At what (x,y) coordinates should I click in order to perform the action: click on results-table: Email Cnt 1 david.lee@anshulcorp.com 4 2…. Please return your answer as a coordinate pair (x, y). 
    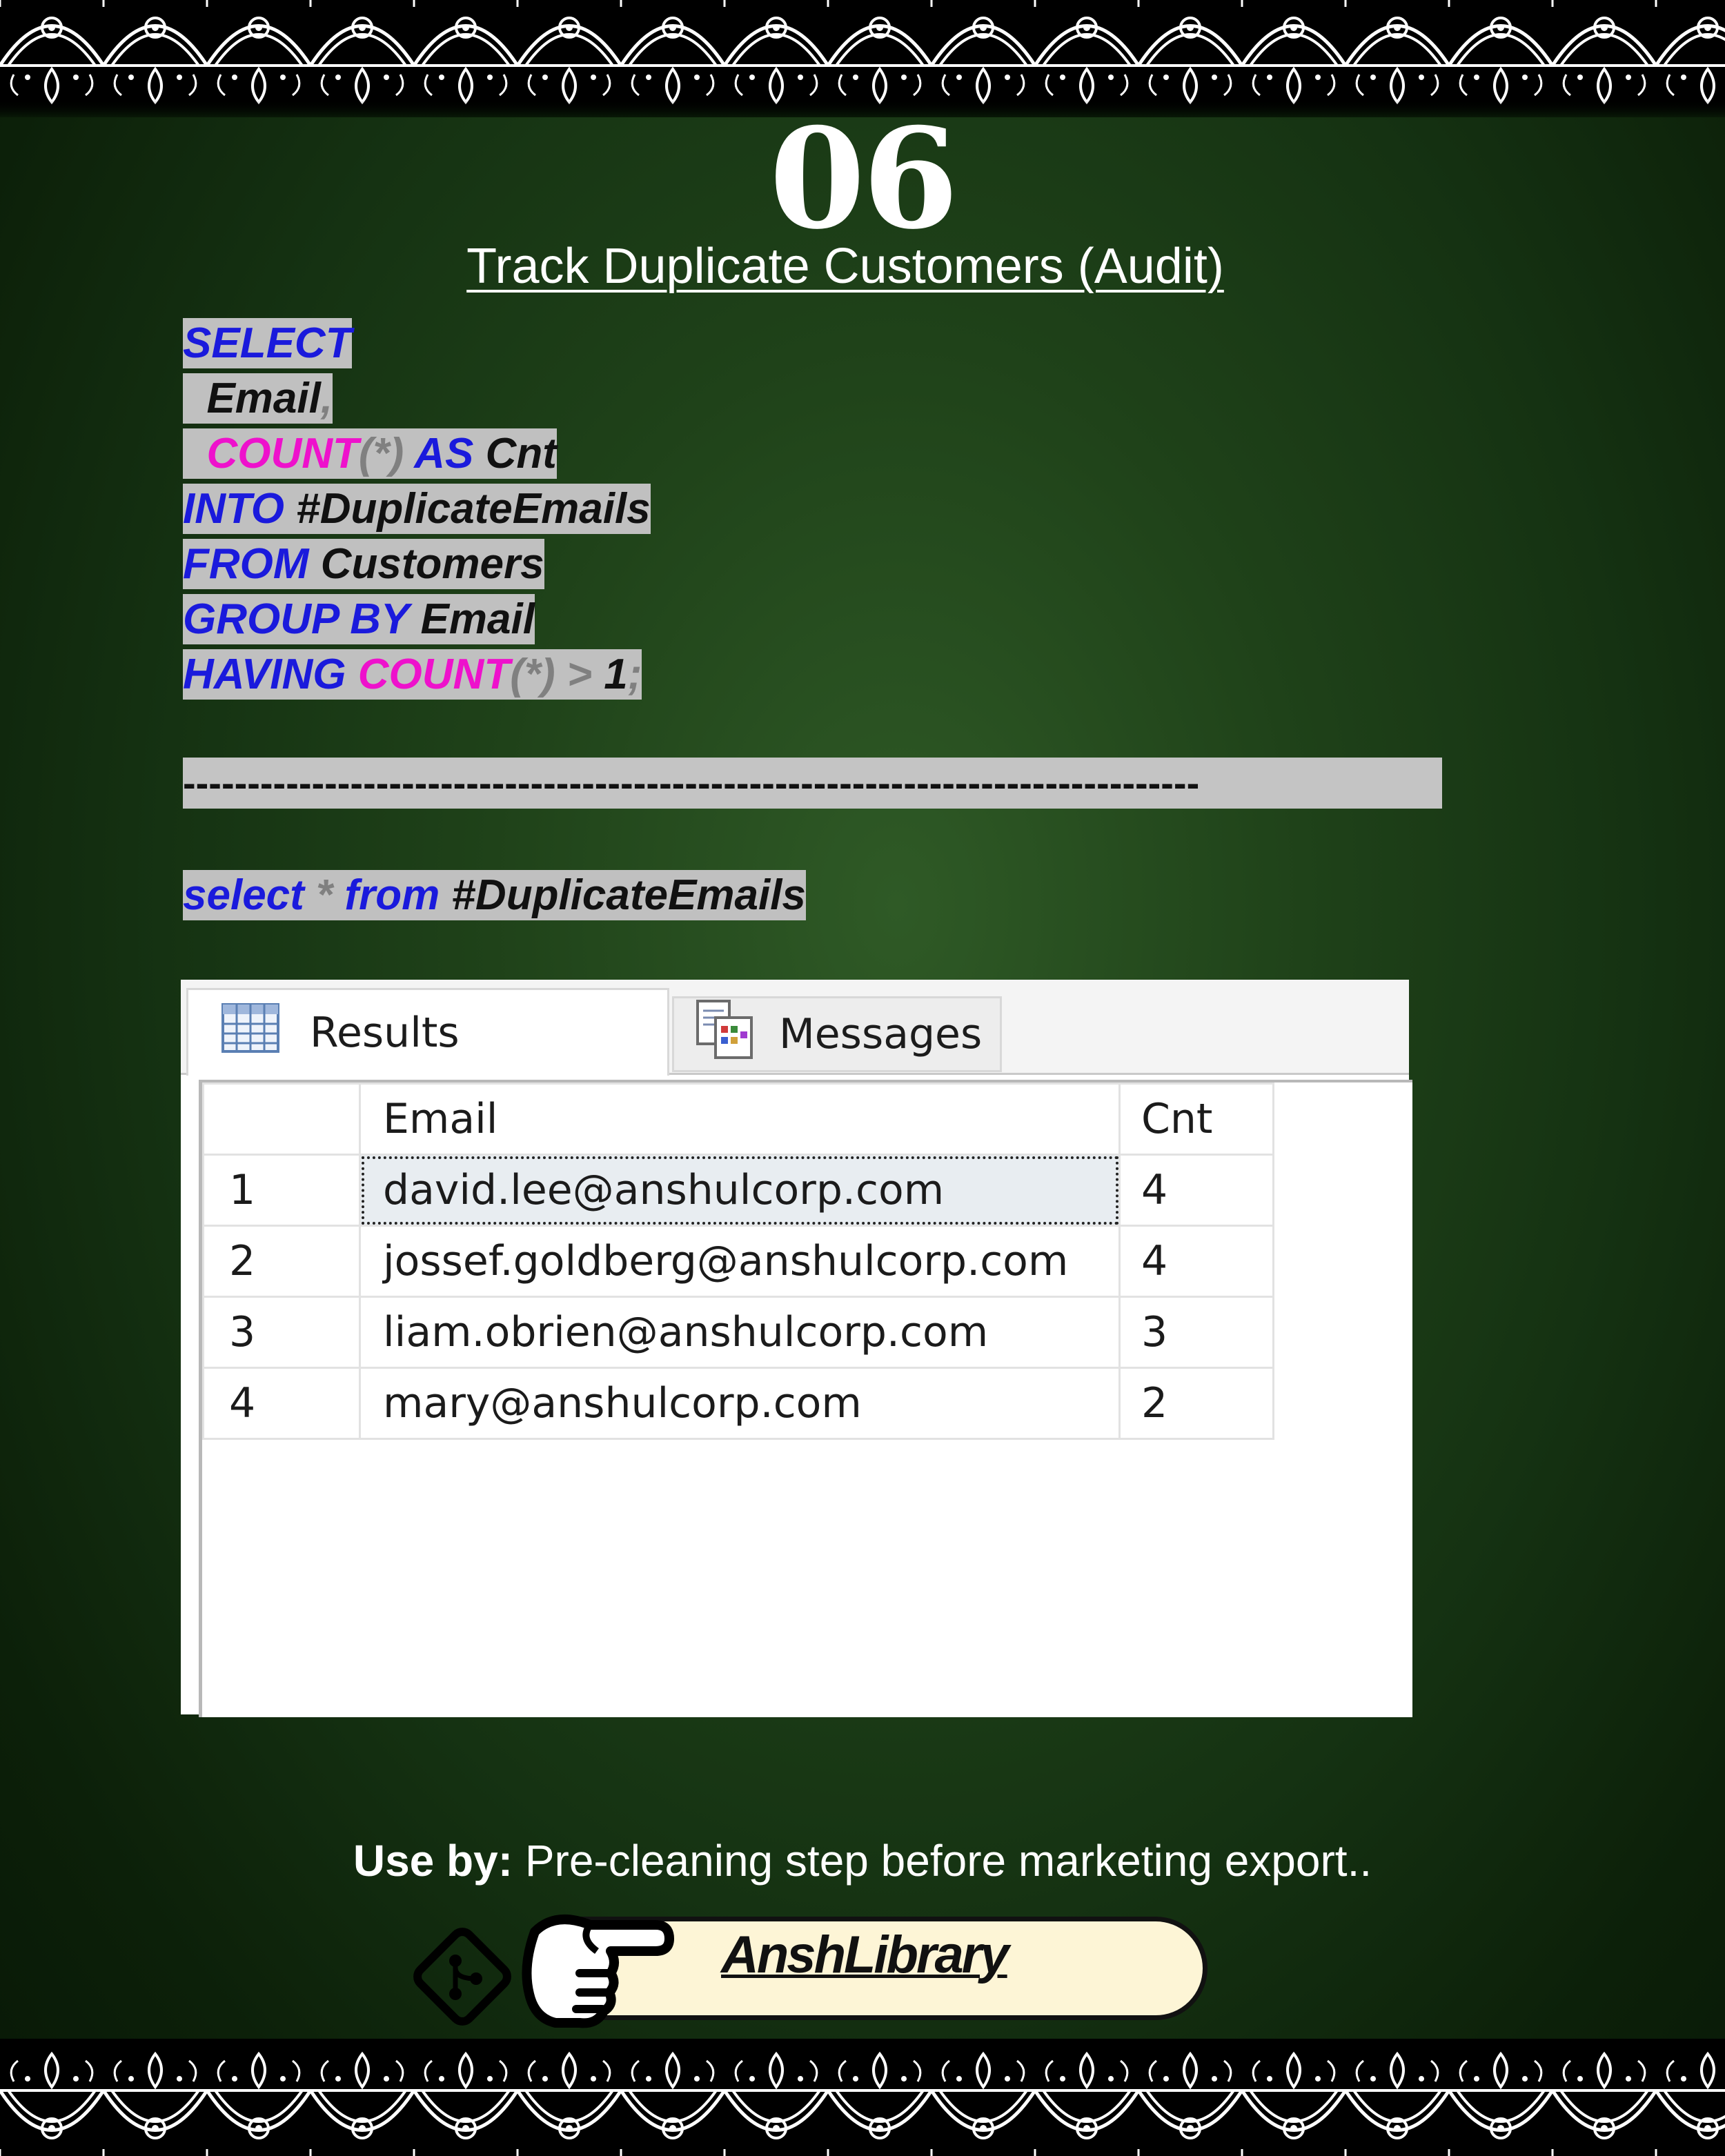
    Looking at the image, I should click on (738, 1261).